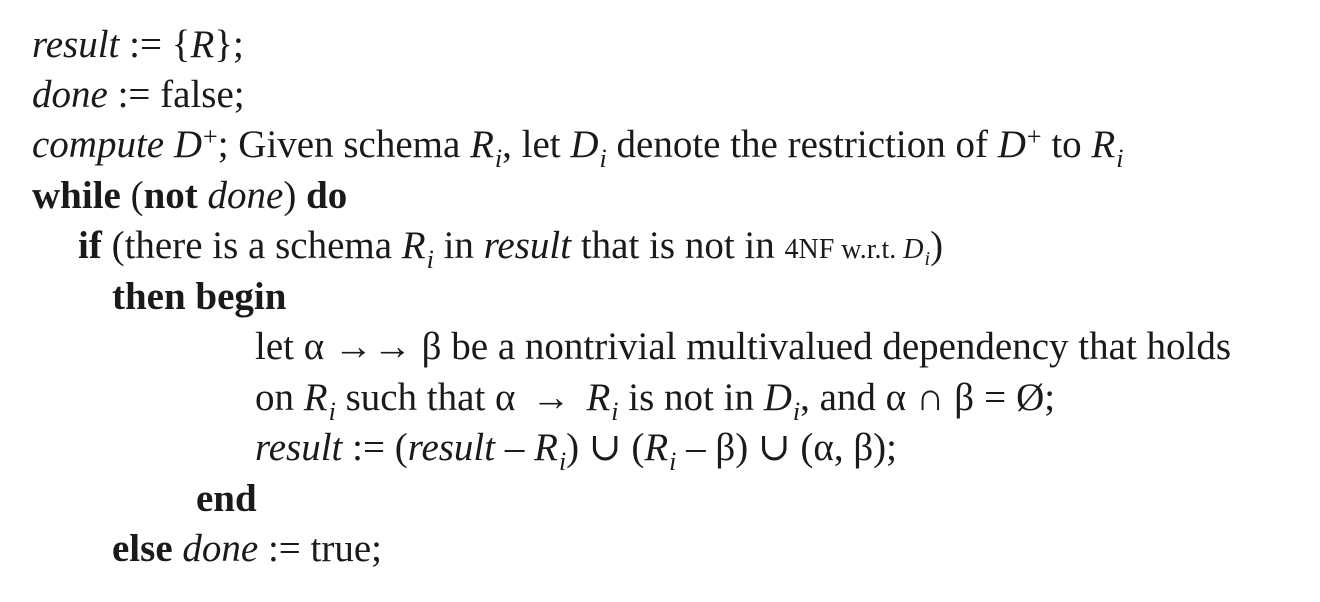  What do you see at coordinates (279, 397) in the screenshot?
I see `text-on: on` at bounding box center [279, 397].